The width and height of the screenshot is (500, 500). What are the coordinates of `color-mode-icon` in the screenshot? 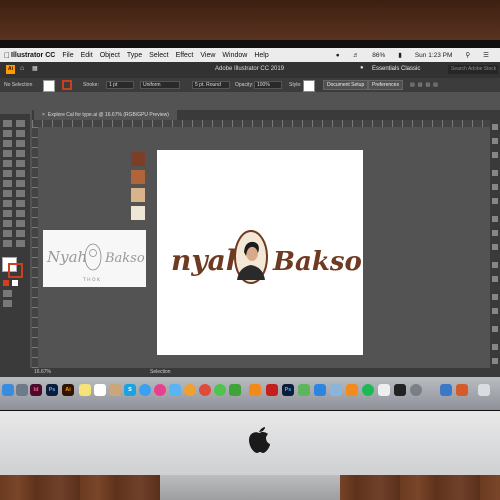 It's located at (6, 283).